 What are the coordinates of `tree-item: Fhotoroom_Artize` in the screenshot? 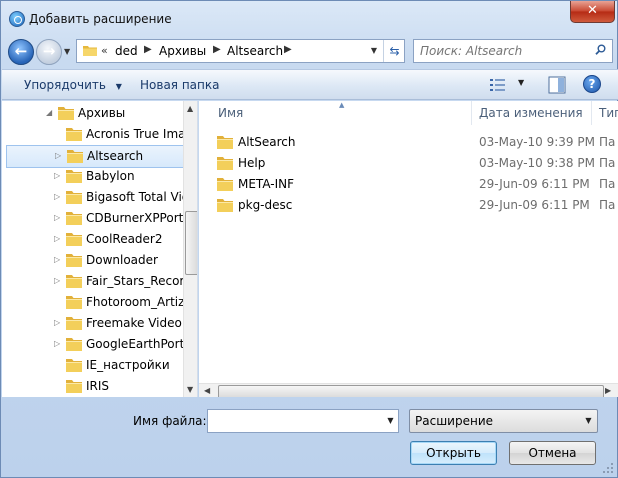 It's located at (97, 302).